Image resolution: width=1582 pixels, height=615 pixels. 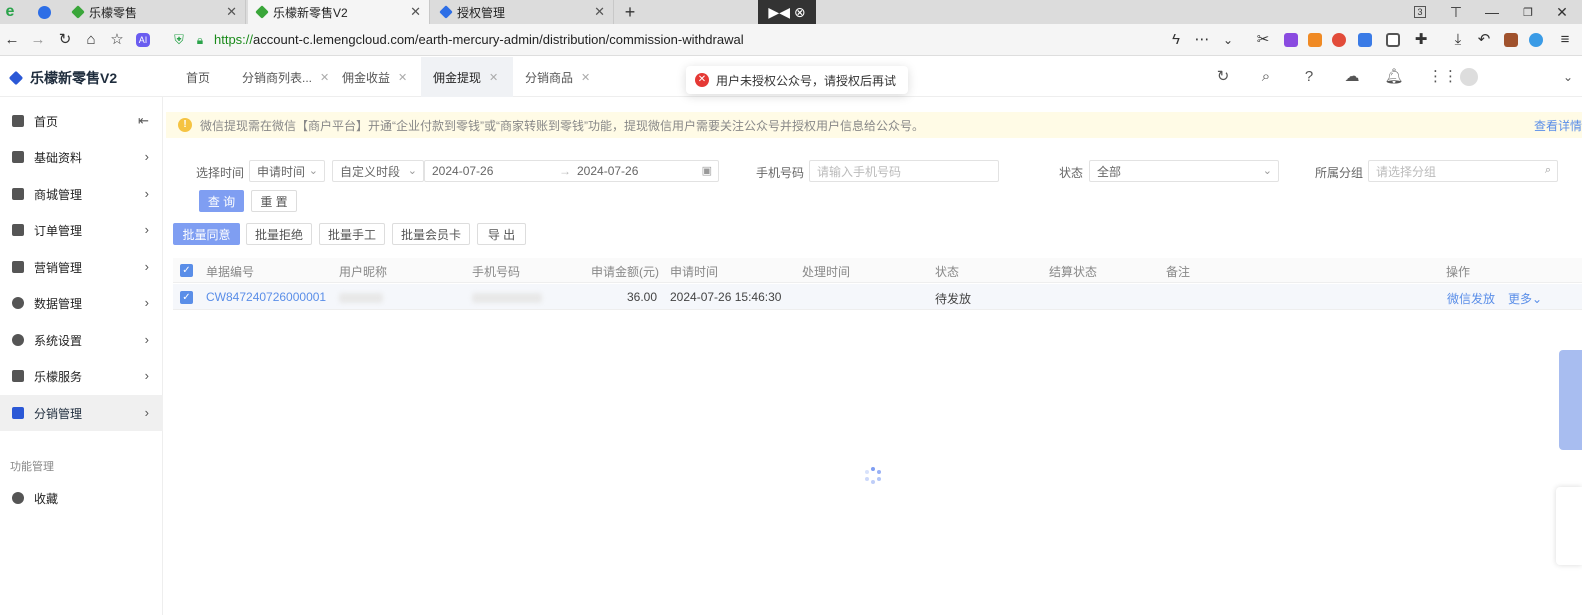 I want to click on reset-button: 重 置, so click(x=274, y=201).